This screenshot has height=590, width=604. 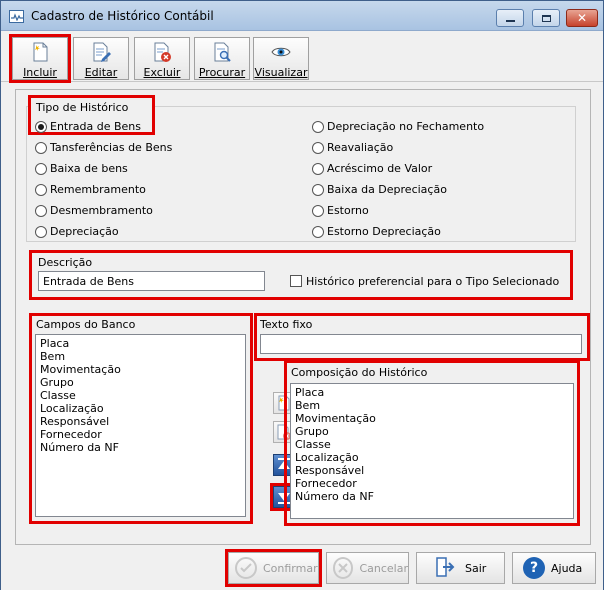 I want to click on radio-entrada-de-bens: Entrada de Bens, so click(x=88, y=126).